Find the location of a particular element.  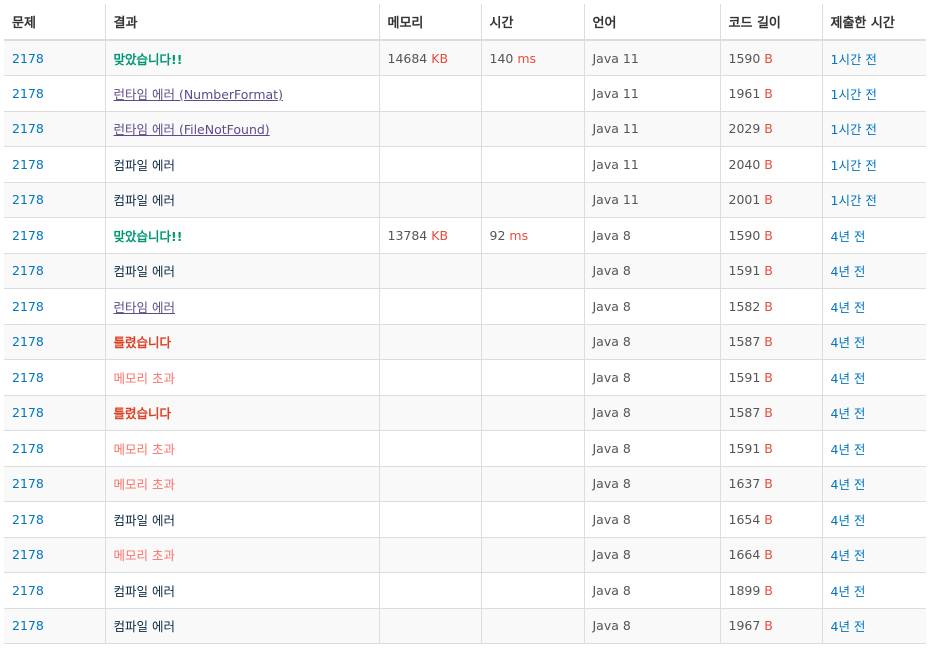

result-mle: 메모리 초과 is located at coordinates (144, 485).